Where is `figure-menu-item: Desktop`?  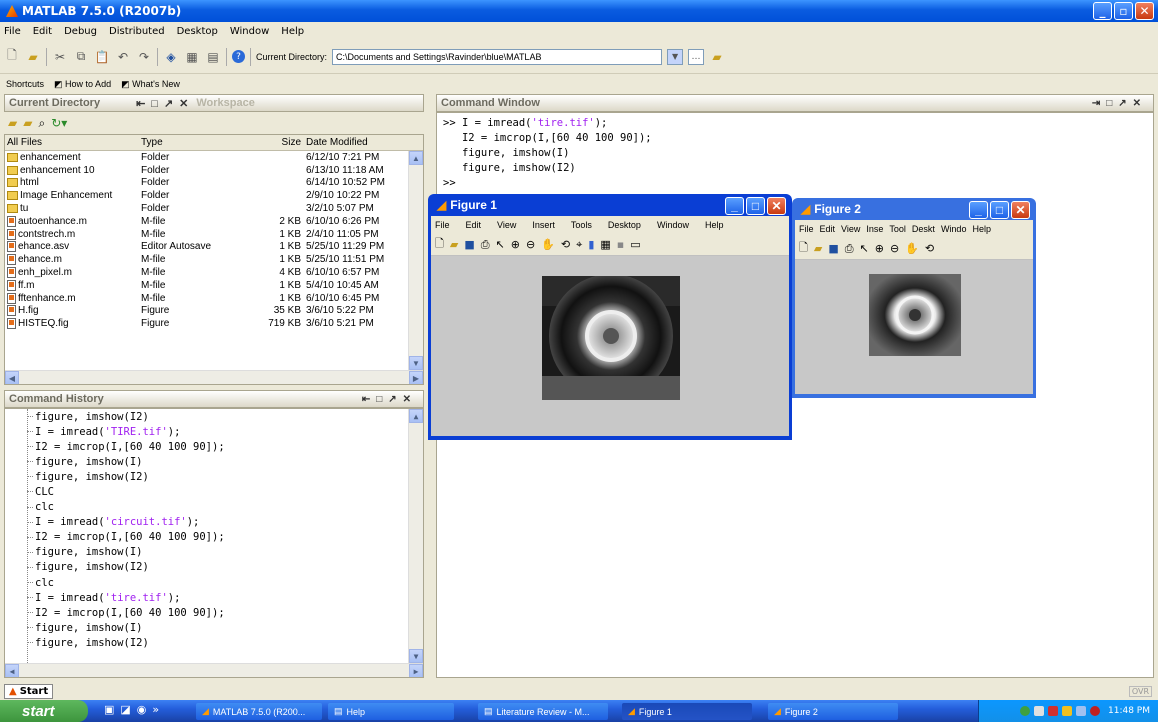 figure-menu-item: Desktop is located at coordinates (624, 225).